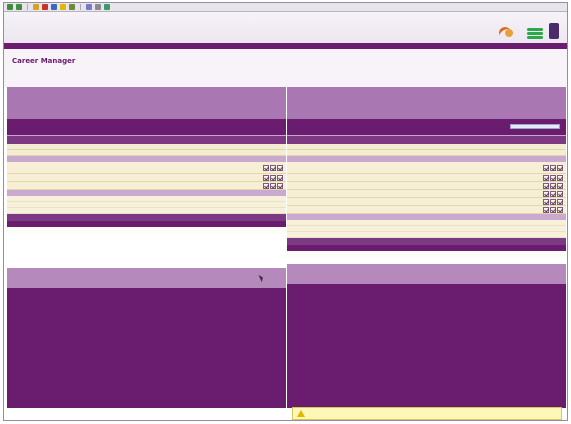 This screenshot has width=571, height=424. What do you see at coordinates (45, 7) in the screenshot?
I see `home-icon` at bounding box center [45, 7].